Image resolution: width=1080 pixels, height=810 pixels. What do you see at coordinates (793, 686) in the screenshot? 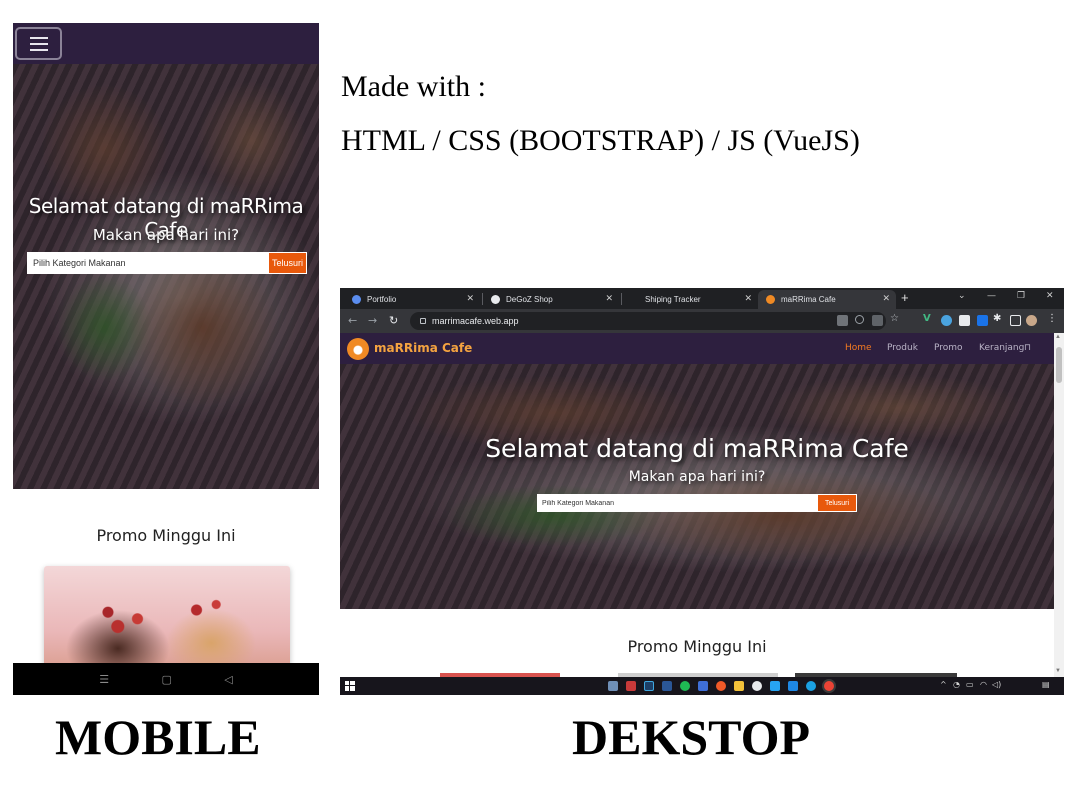
I see `vscode-icon` at bounding box center [793, 686].